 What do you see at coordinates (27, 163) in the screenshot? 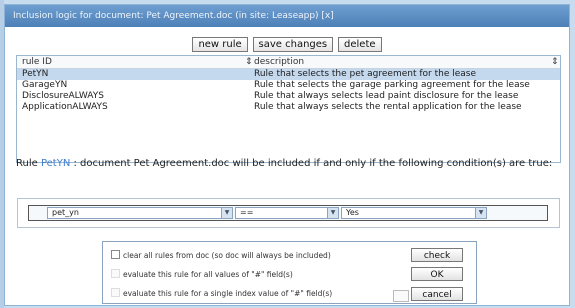
I see `rule-prefix: Rule` at bounding box center [27, 163].